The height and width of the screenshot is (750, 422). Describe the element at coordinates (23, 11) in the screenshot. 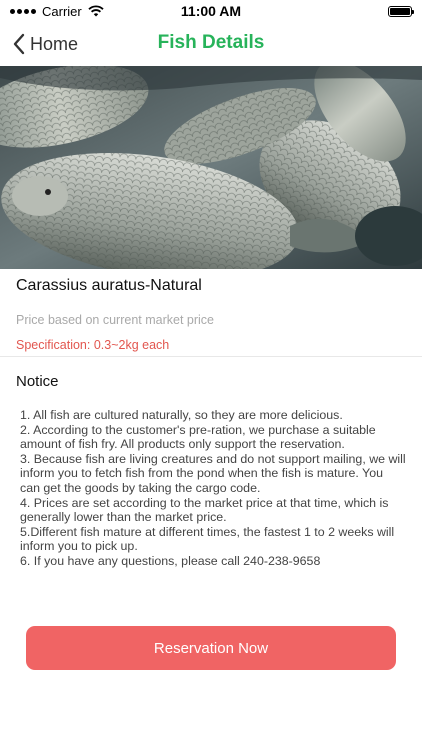

I see `signal-dots-icon` at that location.